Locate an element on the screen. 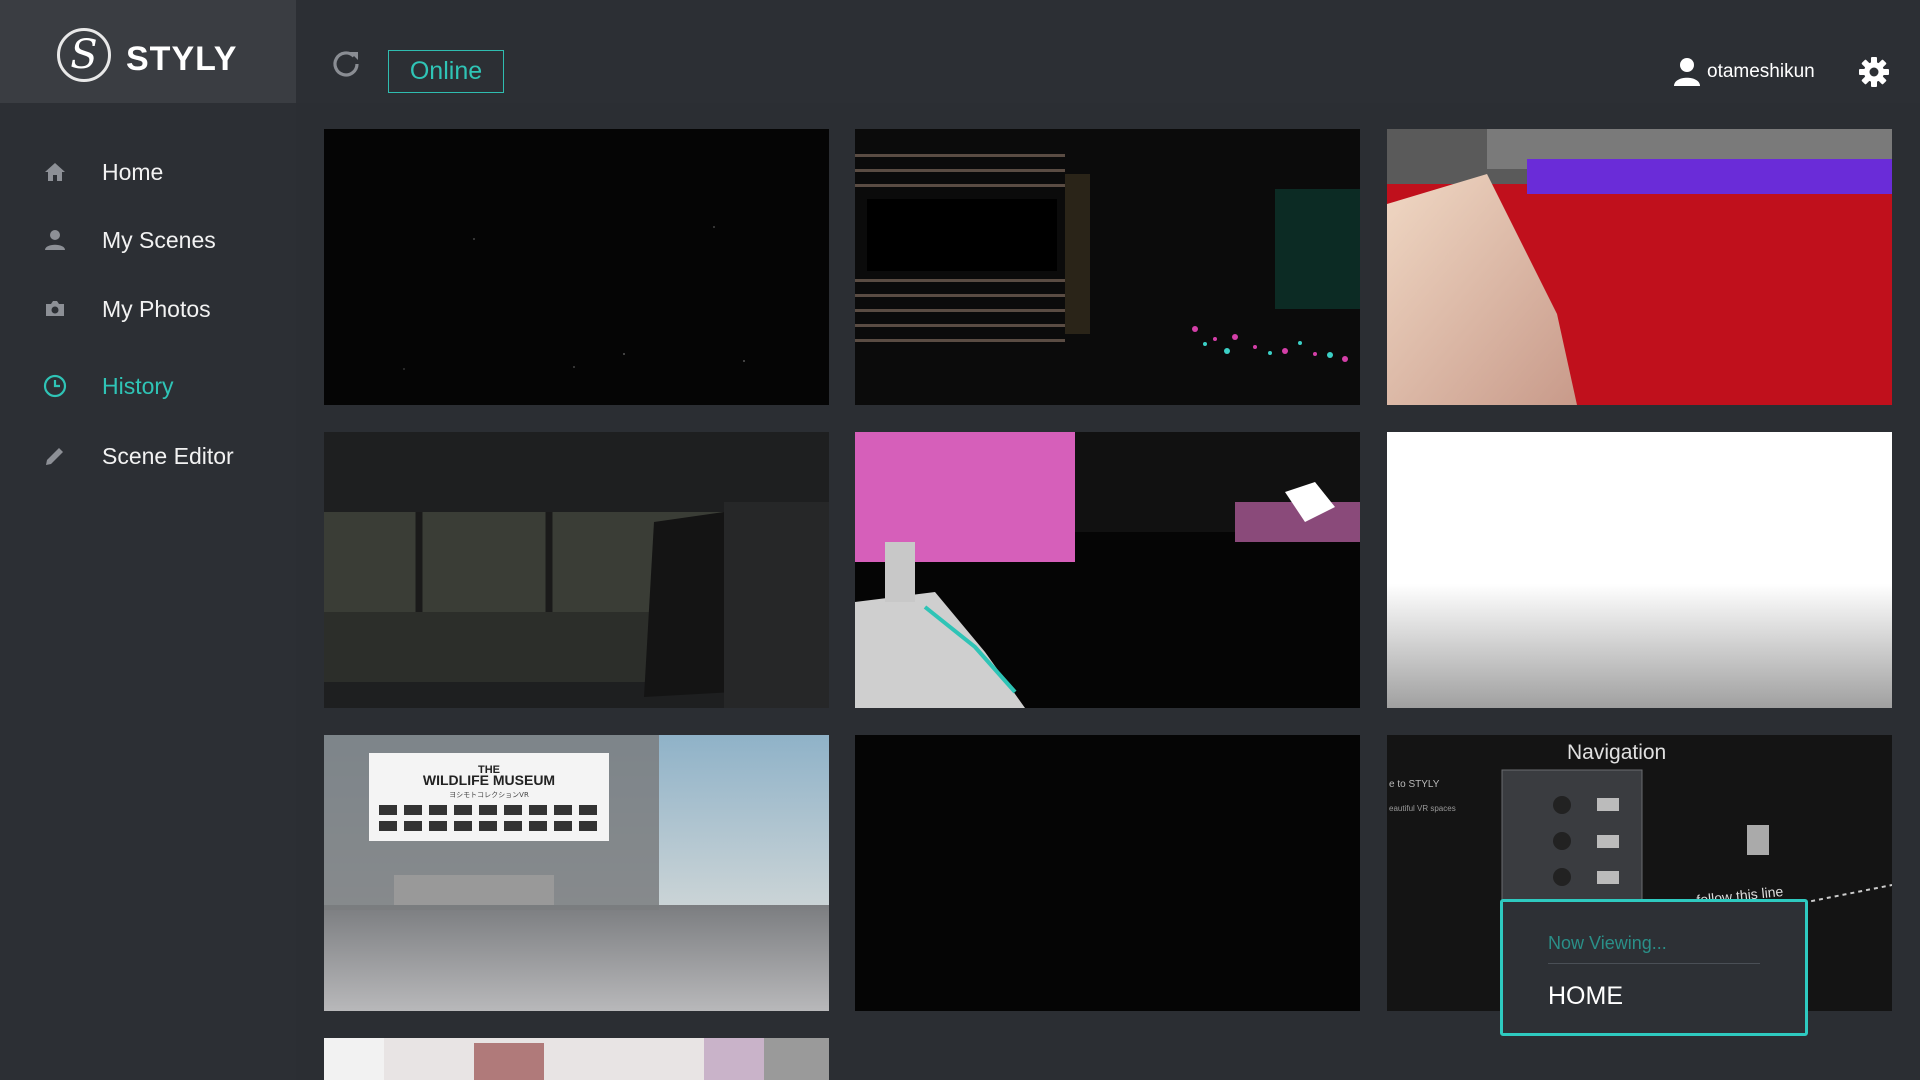 Image resolution: width=1920 pixels, height=1080 pixels. thumbnail-image: THE WILDLIFE MUSEUM ヨシモトコレクションVR is located at coordinates (576, 873).